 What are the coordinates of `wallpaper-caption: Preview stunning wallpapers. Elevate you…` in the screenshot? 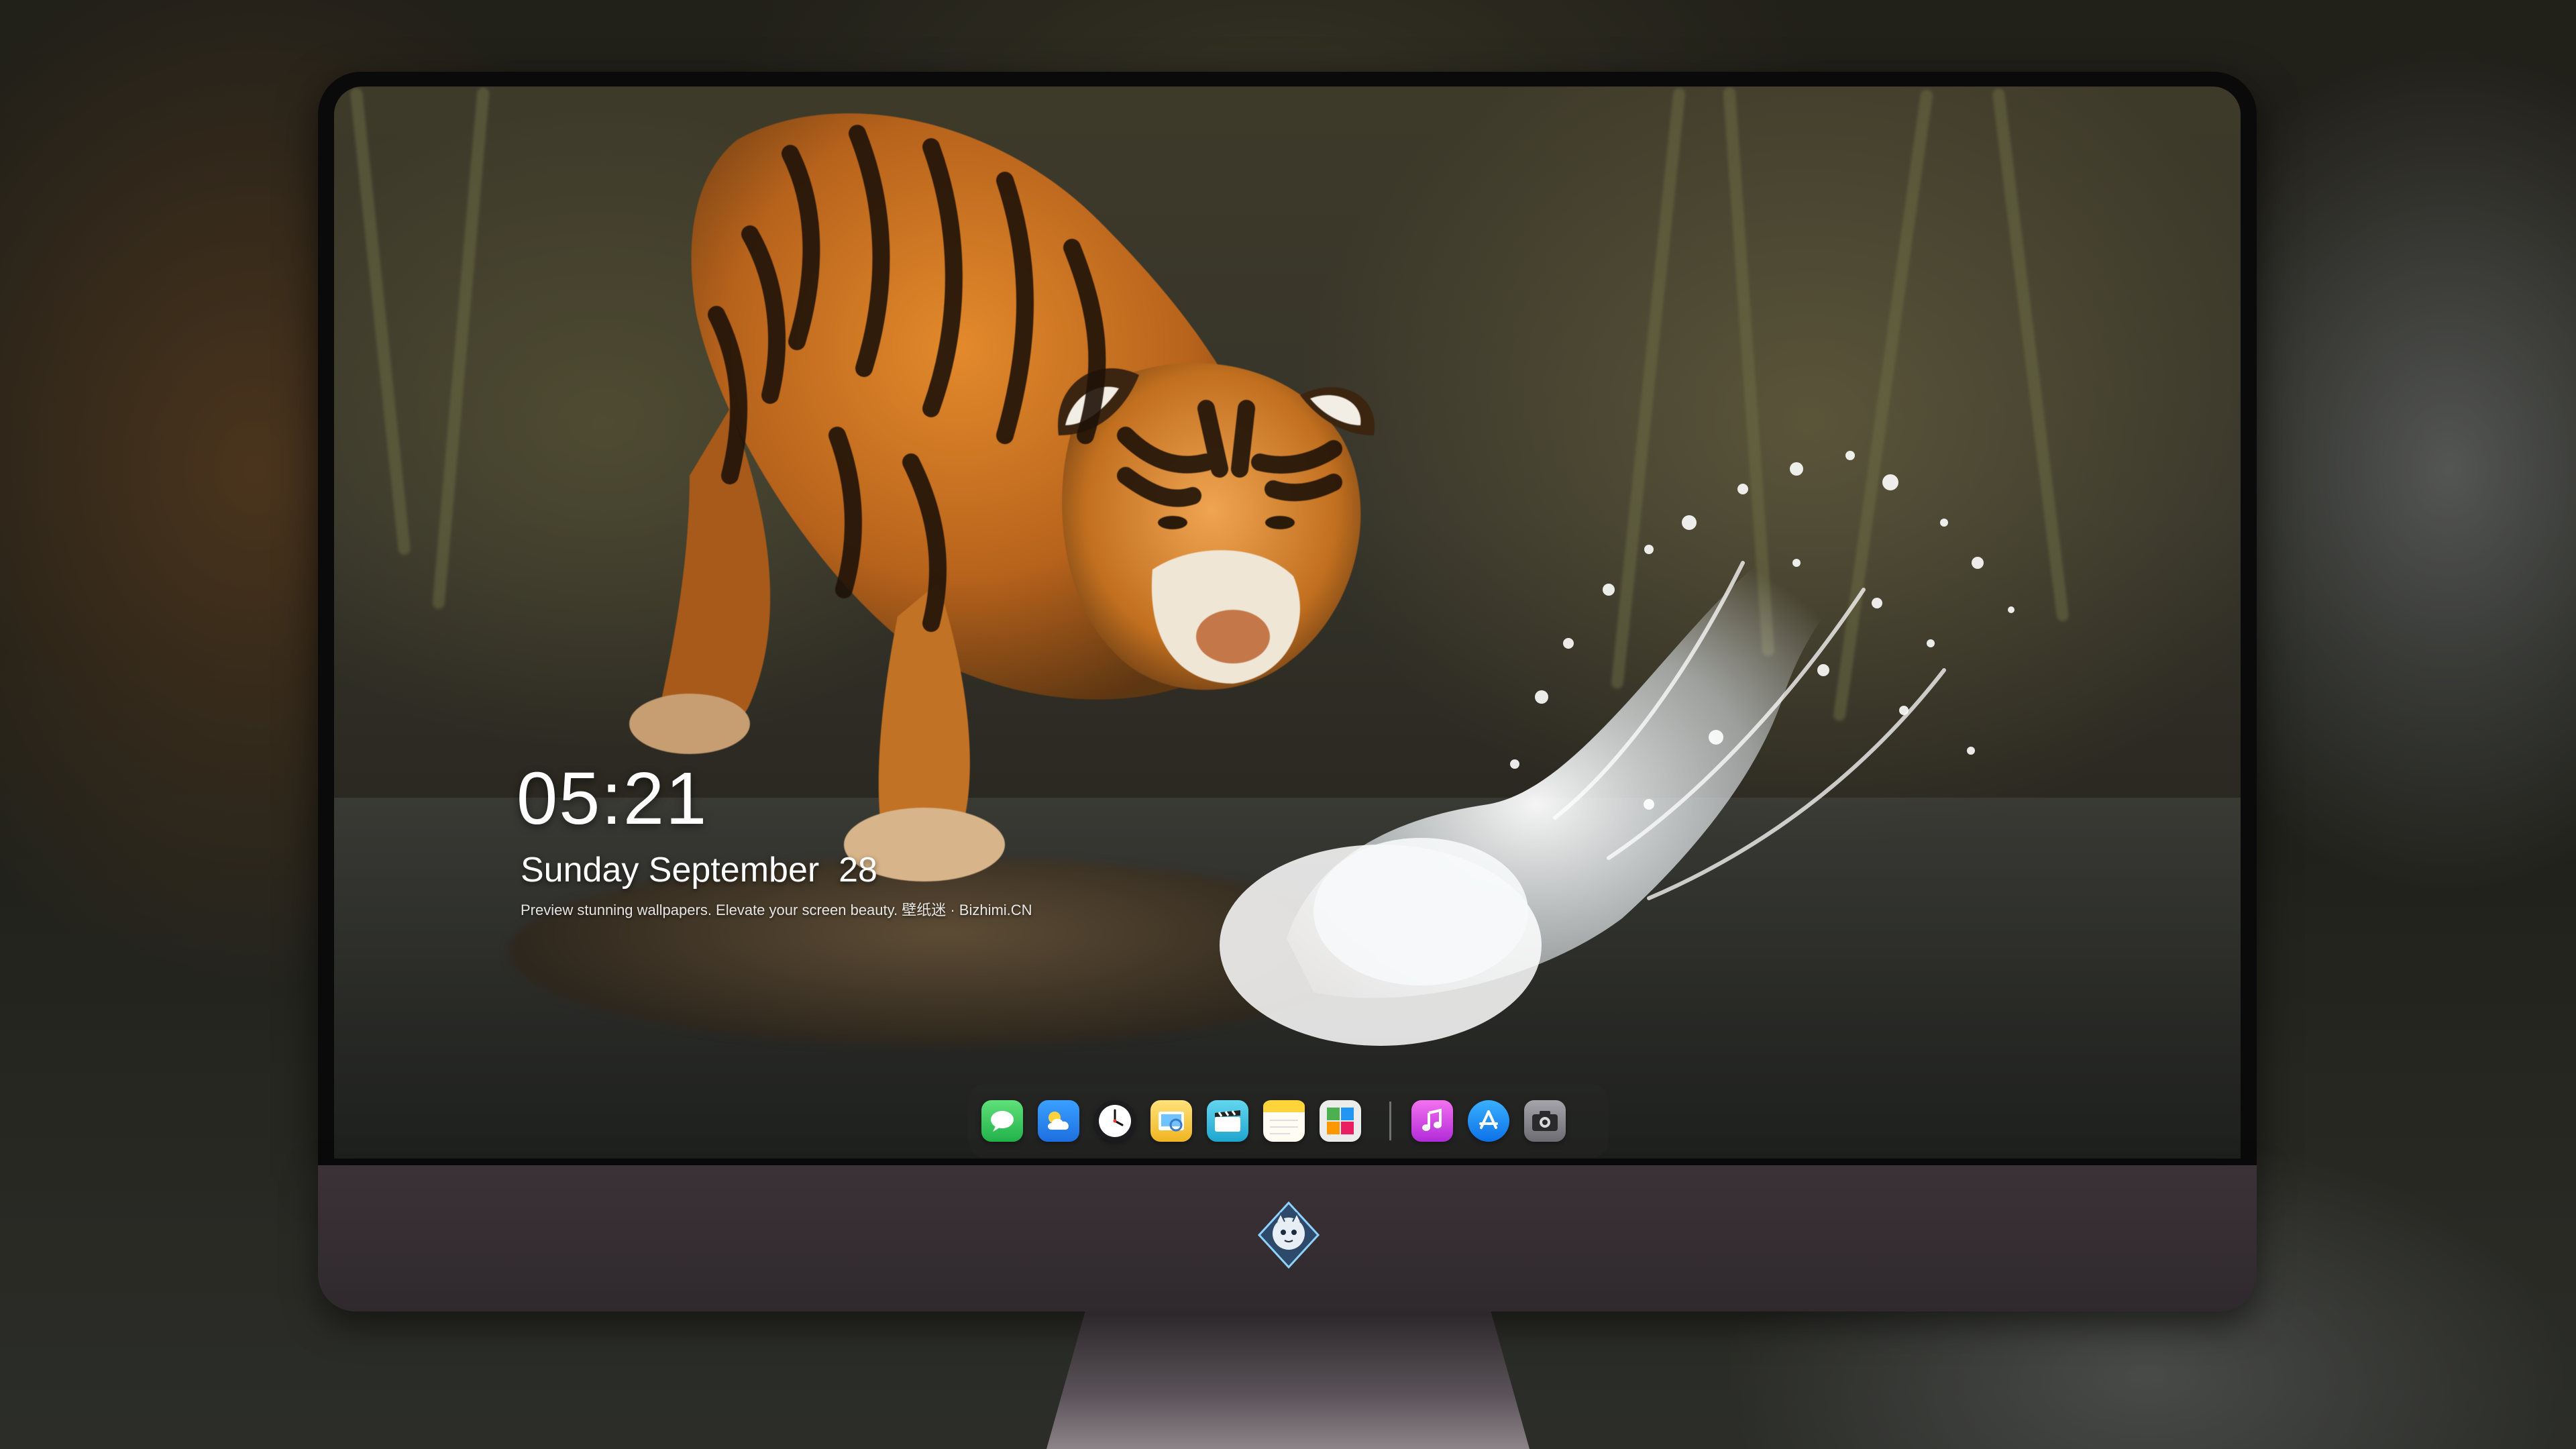 It's located at (776, 910).